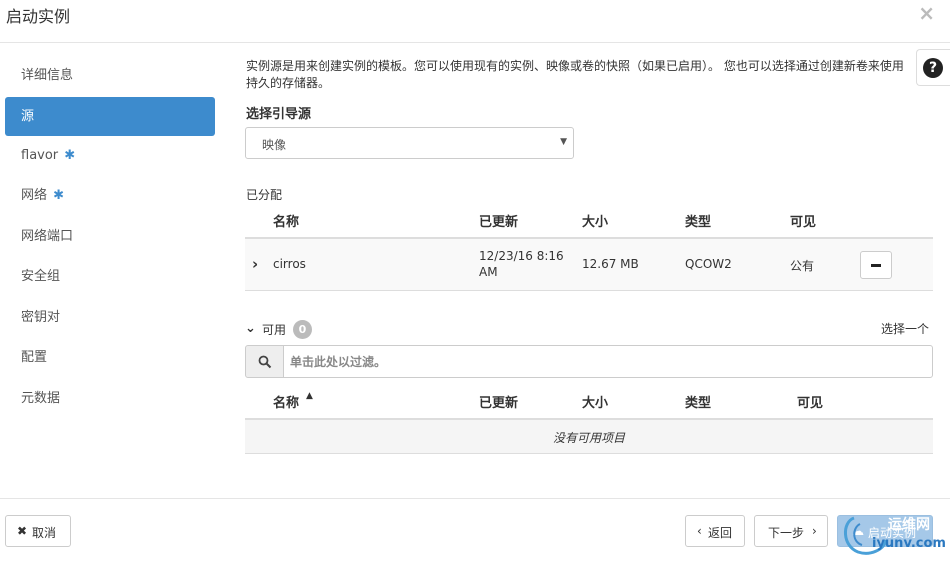 The width and height of the screenshot is (950, 562). What do you see at coordinates (110, 358) in the screenshot?
I see `sidebar-item-configuration: 配置` at bounding box center [110, 358].